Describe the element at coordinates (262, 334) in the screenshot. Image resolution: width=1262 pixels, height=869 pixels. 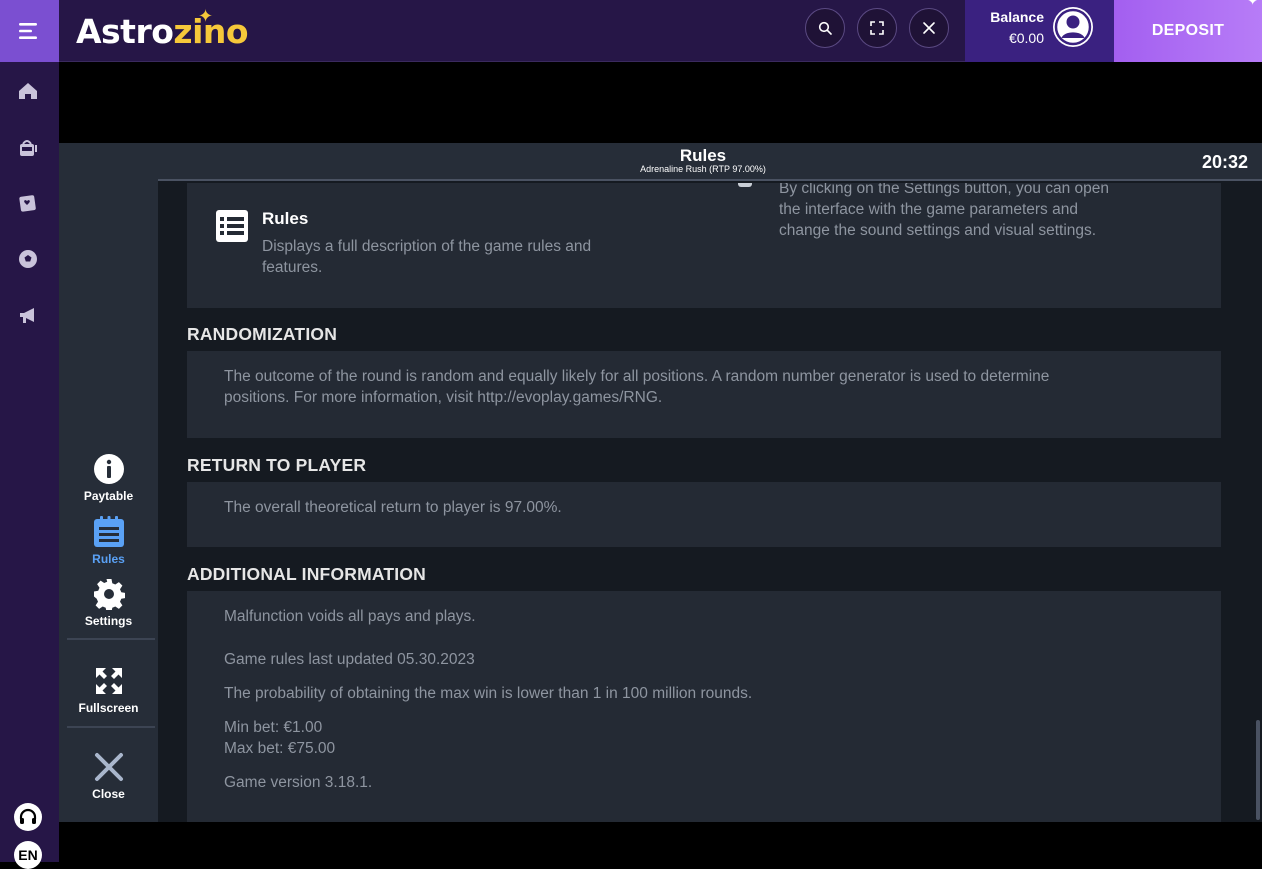
I see `randomization-title: RANDOMIZATION` at that location.